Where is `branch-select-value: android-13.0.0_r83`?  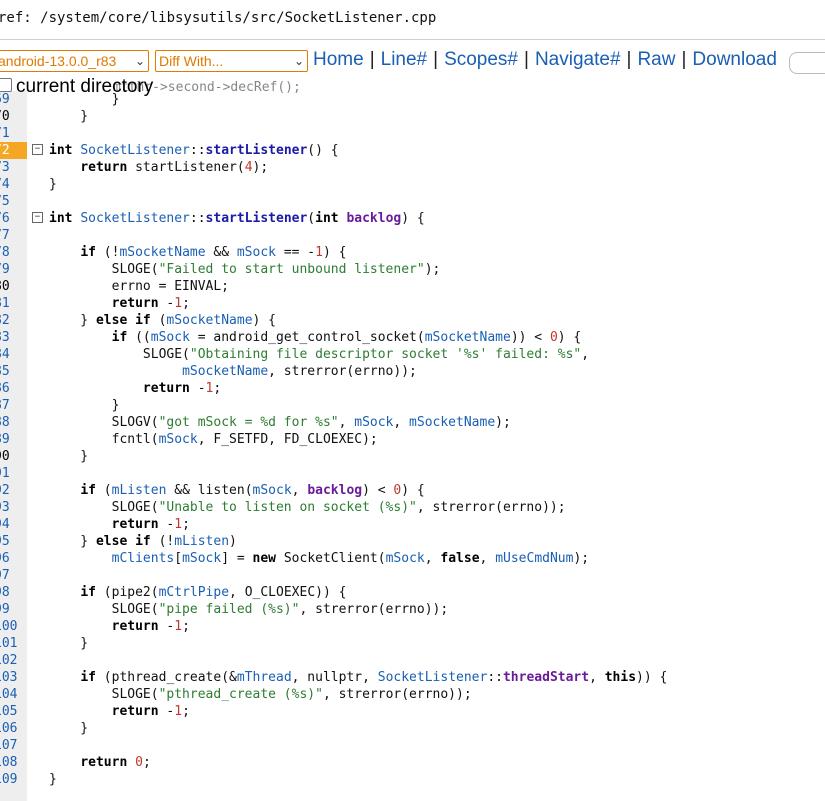
branch-select-value: android-13.0.0_r83 is located at coordinates (58, 61).